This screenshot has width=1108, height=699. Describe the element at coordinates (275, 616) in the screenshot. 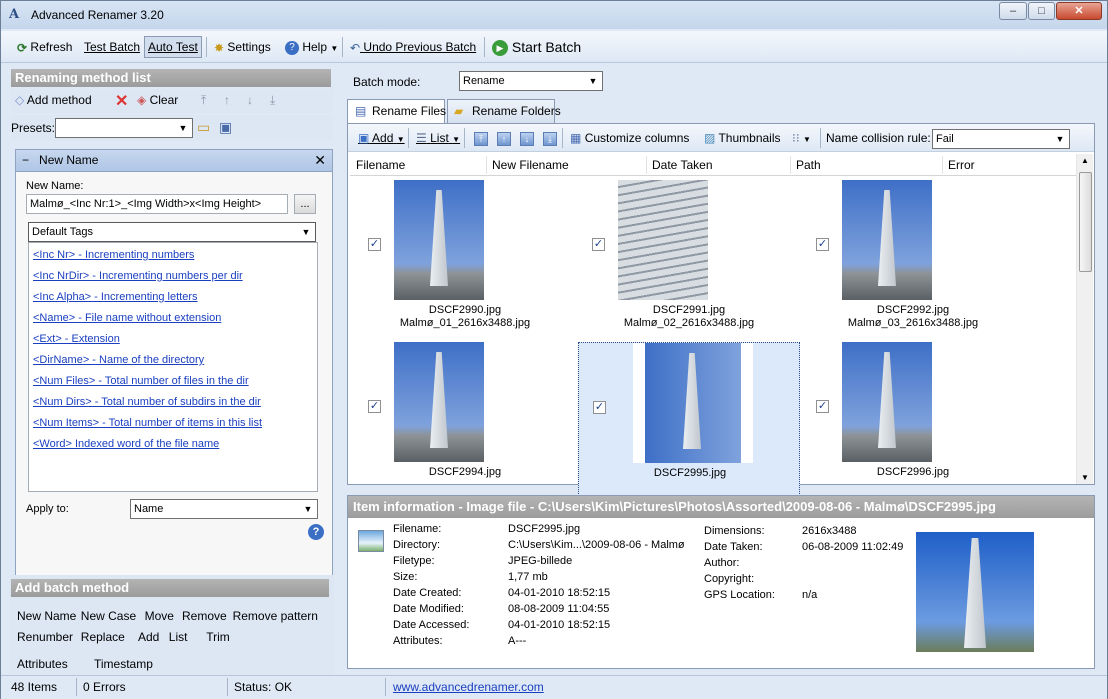

I see `batch-method-remove-pattern: Remove pattern` at that location.